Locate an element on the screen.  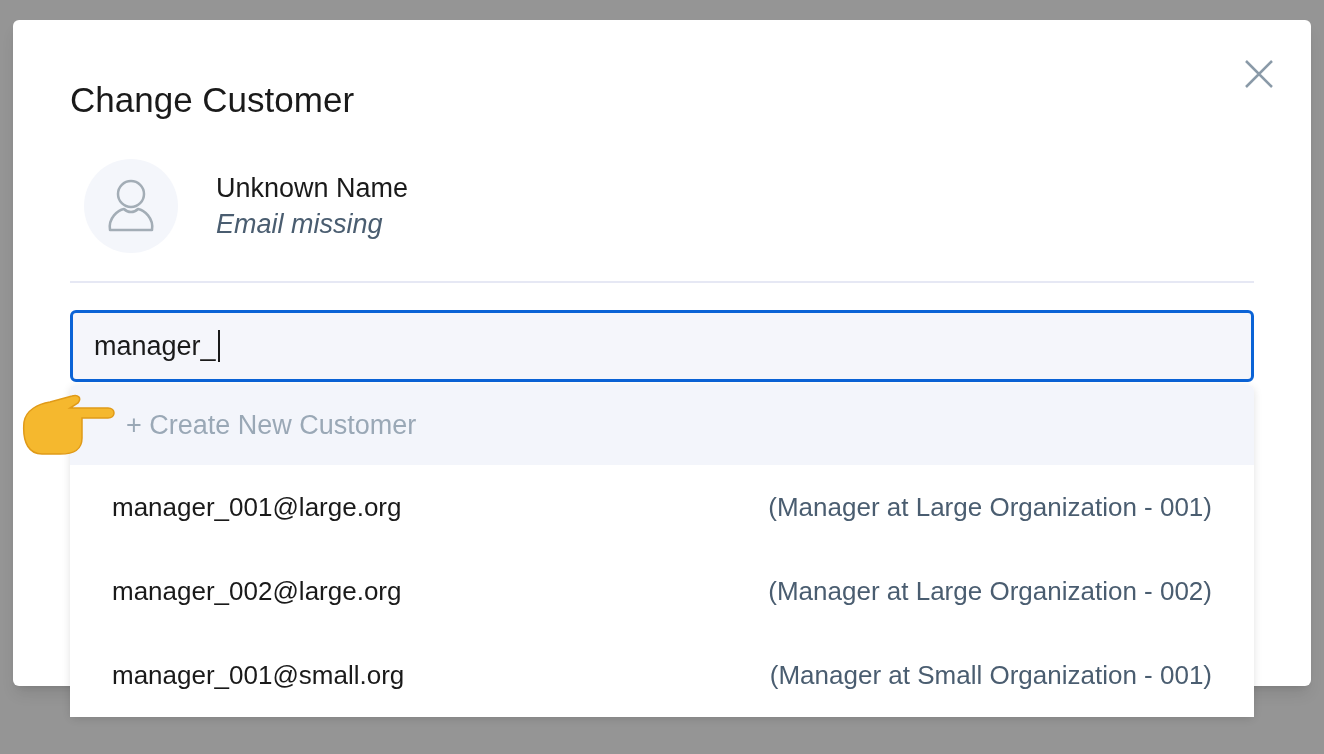
customer-option: manager_001@large.org (Manager at Large Organization - 001) is located at coordinates (662, 507).